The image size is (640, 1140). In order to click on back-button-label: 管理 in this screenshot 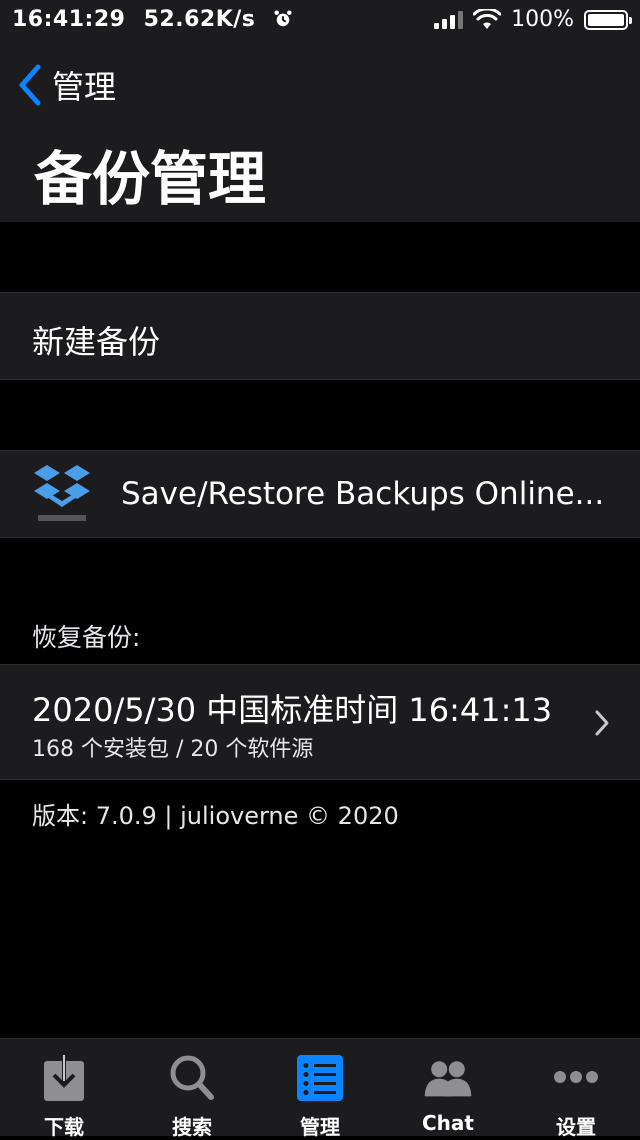, I will do `click(84, 87)`.